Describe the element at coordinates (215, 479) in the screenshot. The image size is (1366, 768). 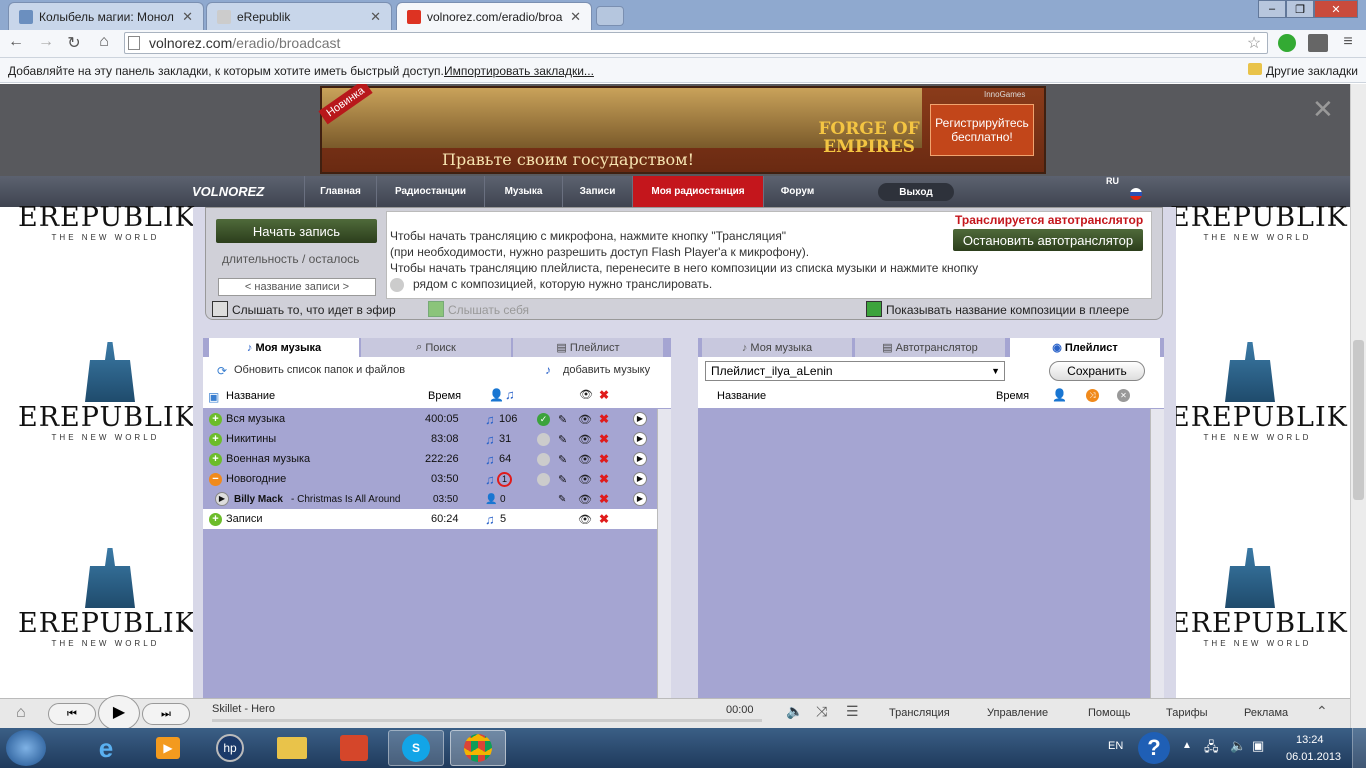
I see `collapse-icon: −` at that location.